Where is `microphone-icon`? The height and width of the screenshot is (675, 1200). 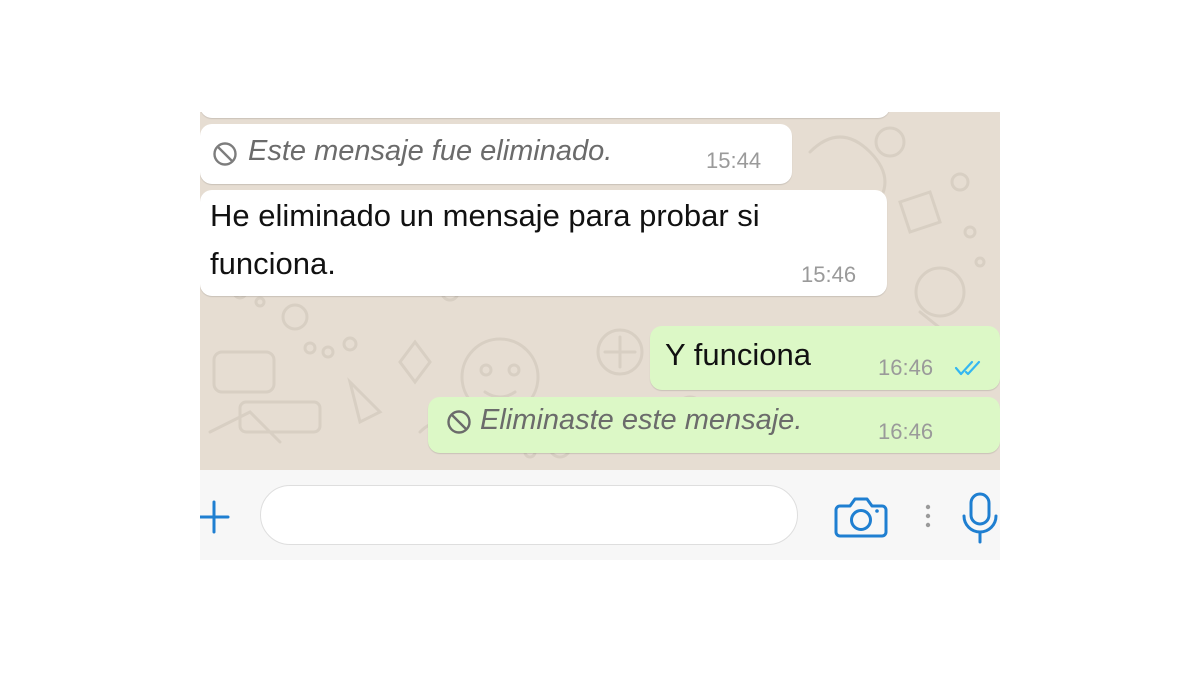 microphone-icon is located at coordinates (980, 518).